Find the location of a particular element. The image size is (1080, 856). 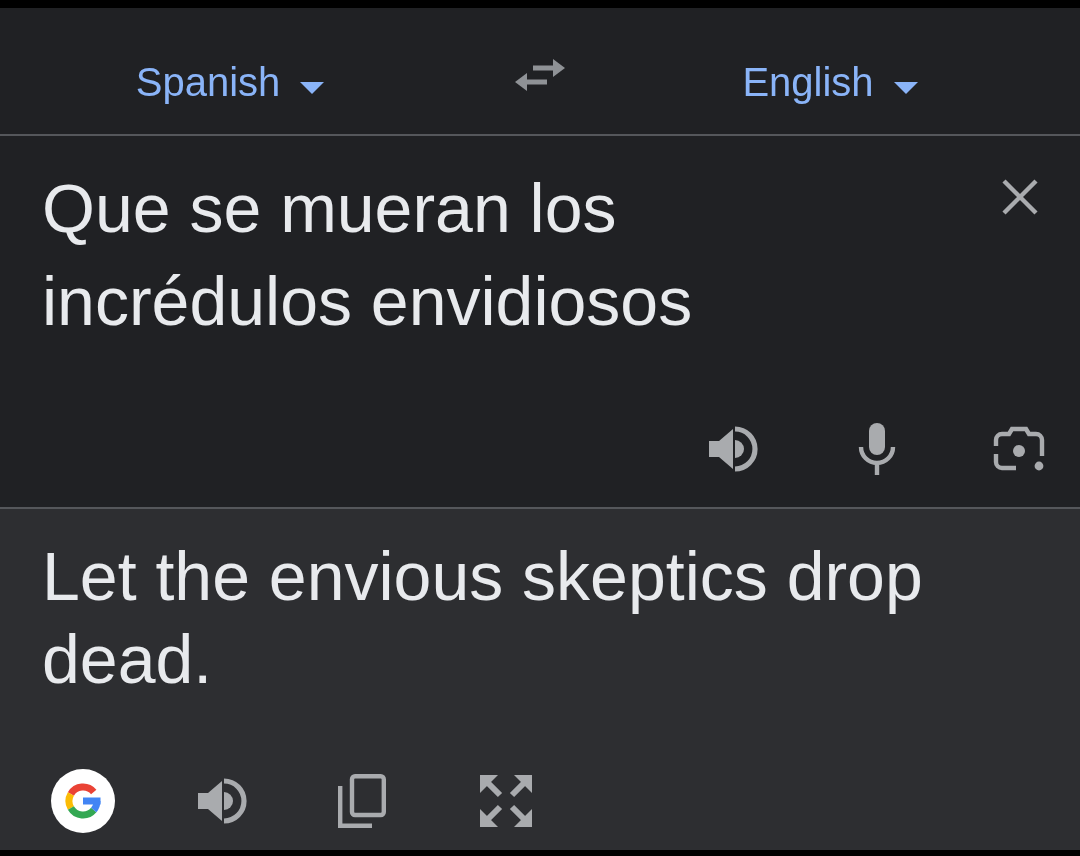

g-logo-icon is located at coordinates (83, 801).